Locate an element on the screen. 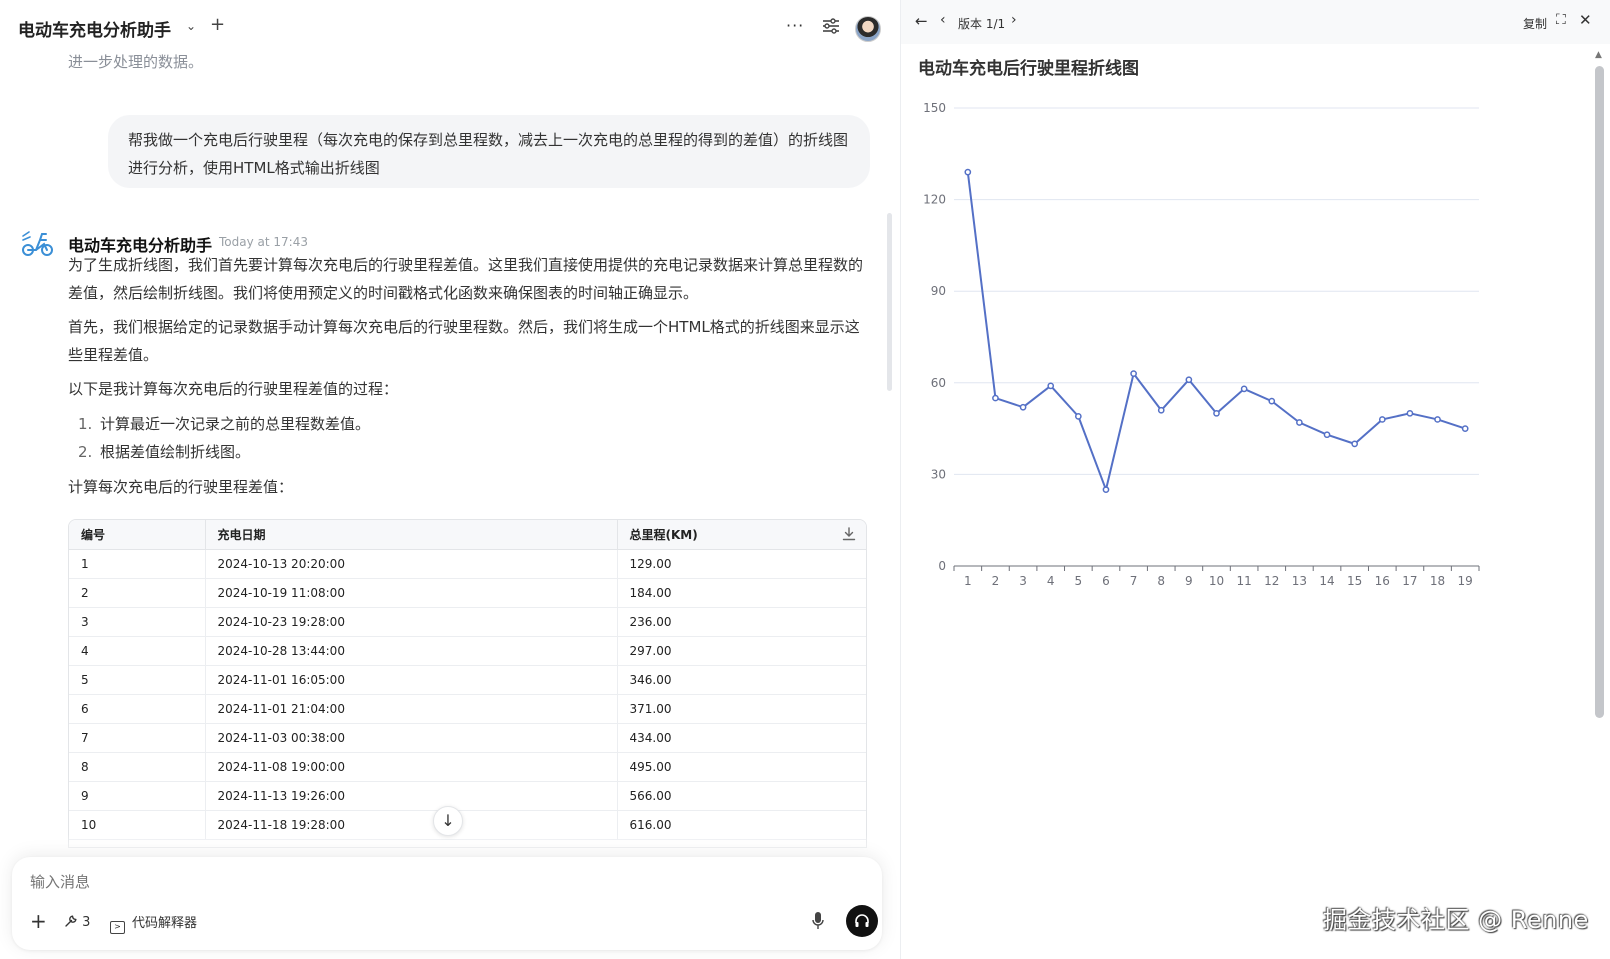  table-cell: 1 is located at coordinates (137, 564).